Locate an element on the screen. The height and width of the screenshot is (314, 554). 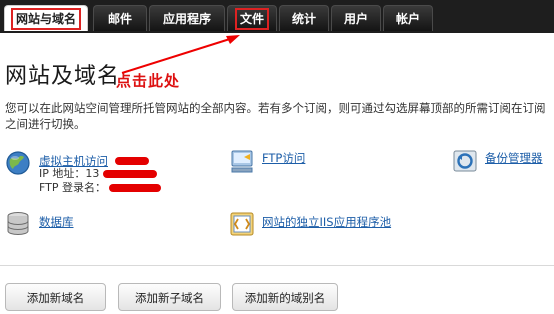
hosting-access-link: 虚拟主机访问 is located at coordinates (73, 161).